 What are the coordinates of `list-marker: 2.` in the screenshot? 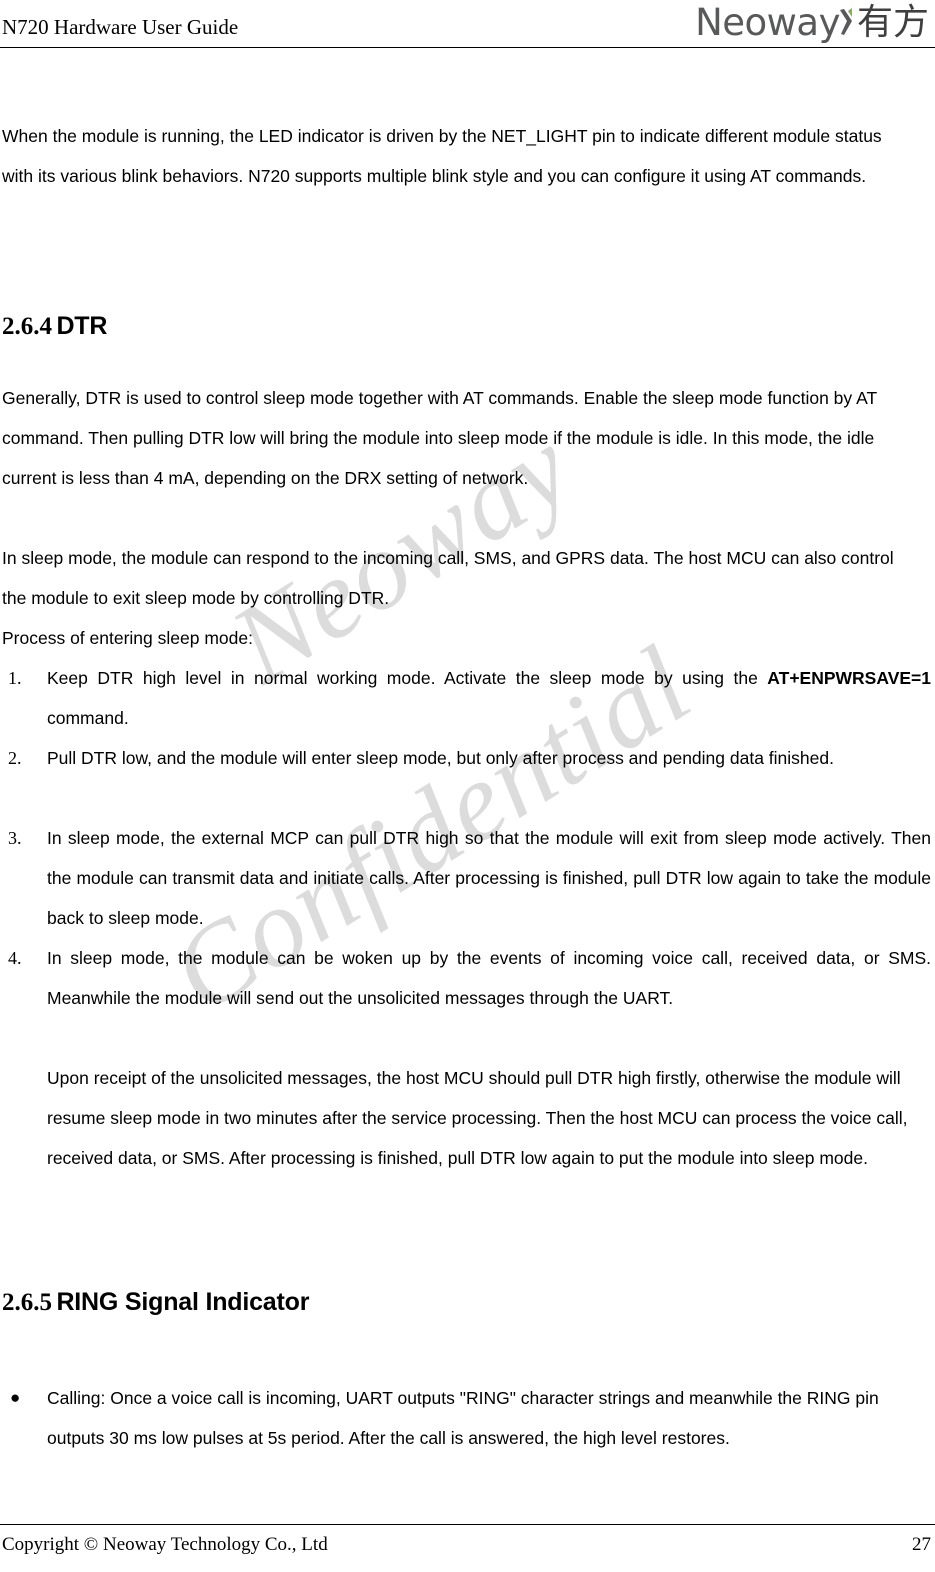 It's located at (15, 758).